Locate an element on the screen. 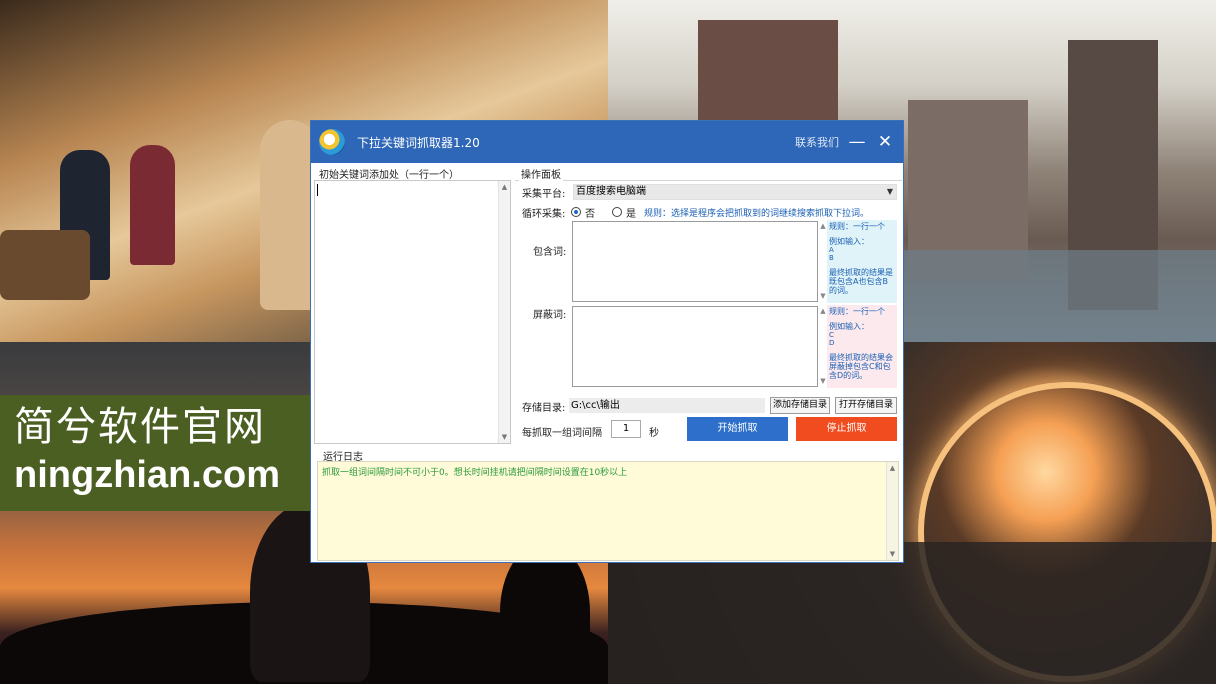 The width and height of the screenshot is (1216, 684). include-words-input is located at coordinates (695, 261).